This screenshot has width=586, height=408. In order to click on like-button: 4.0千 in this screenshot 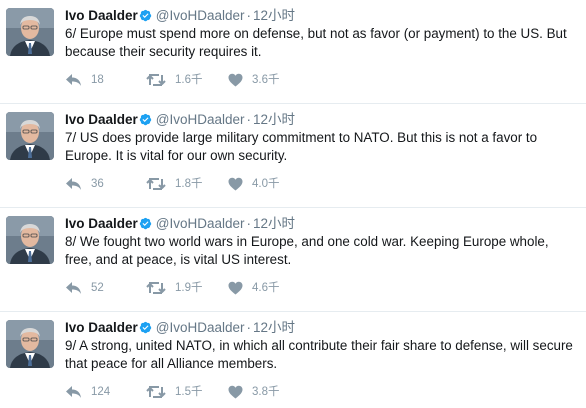, I will do `click(254, 184)`.